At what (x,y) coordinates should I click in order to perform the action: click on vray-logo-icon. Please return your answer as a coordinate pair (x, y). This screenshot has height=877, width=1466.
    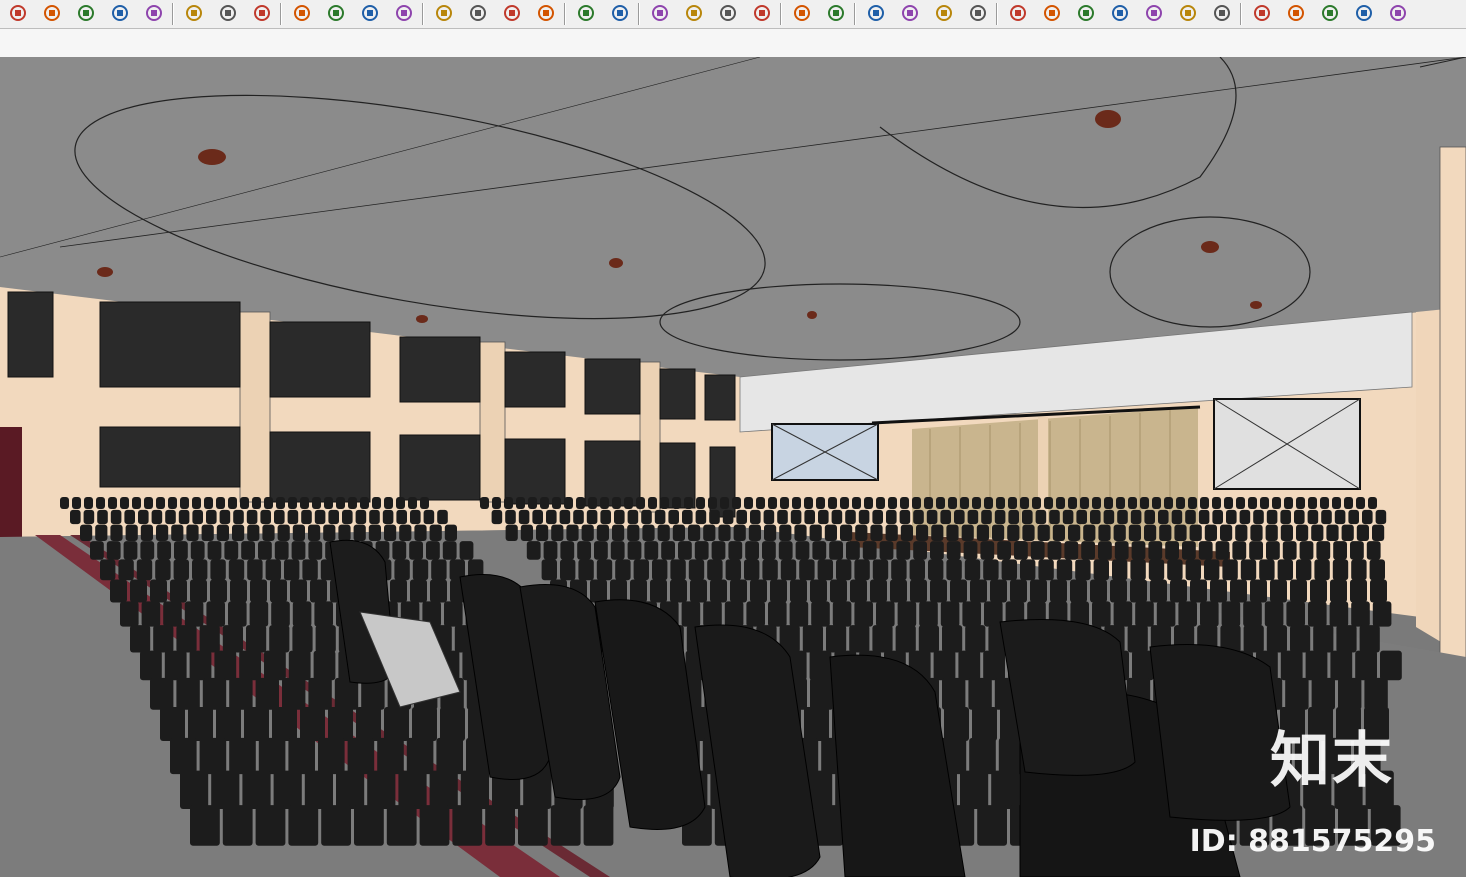
    Looking at the image, I should click on (660, 13).